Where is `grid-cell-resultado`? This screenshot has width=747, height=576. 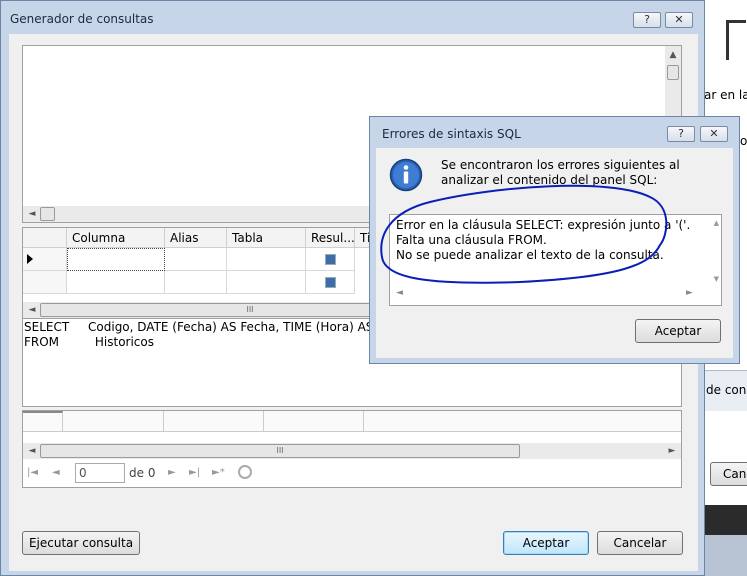
grid-cell-resultado is located at coordinates (330, 259).